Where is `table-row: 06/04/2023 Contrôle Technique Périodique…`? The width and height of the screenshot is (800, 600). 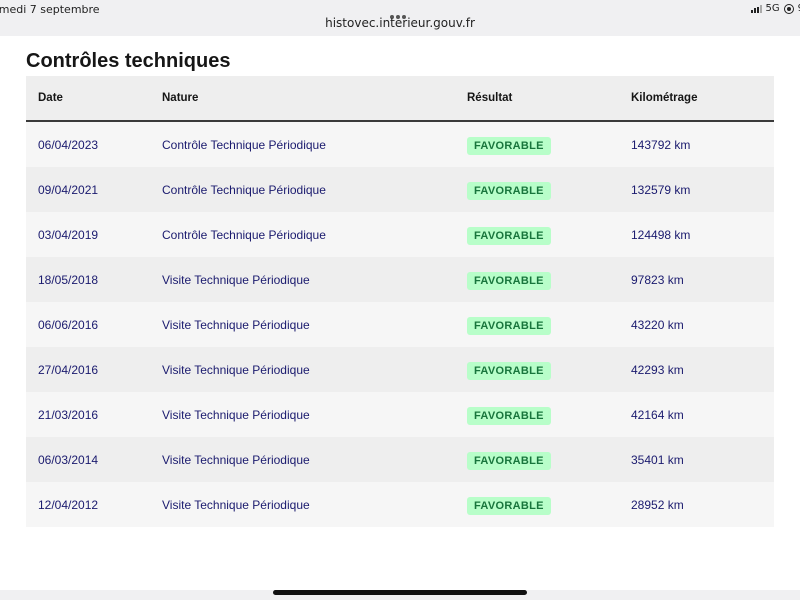 table-row: 06/04/2023 Contrôle Technique Périodique… is located at coordinates (400, 144).